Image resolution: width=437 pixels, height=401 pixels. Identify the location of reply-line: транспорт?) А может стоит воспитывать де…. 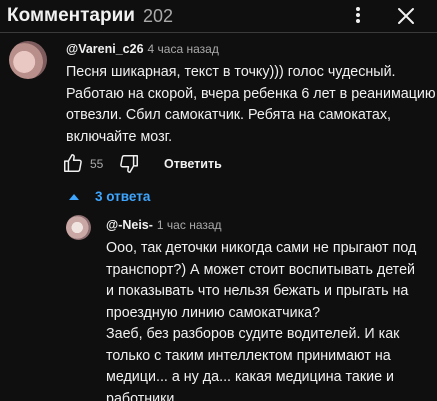
(261, 269).